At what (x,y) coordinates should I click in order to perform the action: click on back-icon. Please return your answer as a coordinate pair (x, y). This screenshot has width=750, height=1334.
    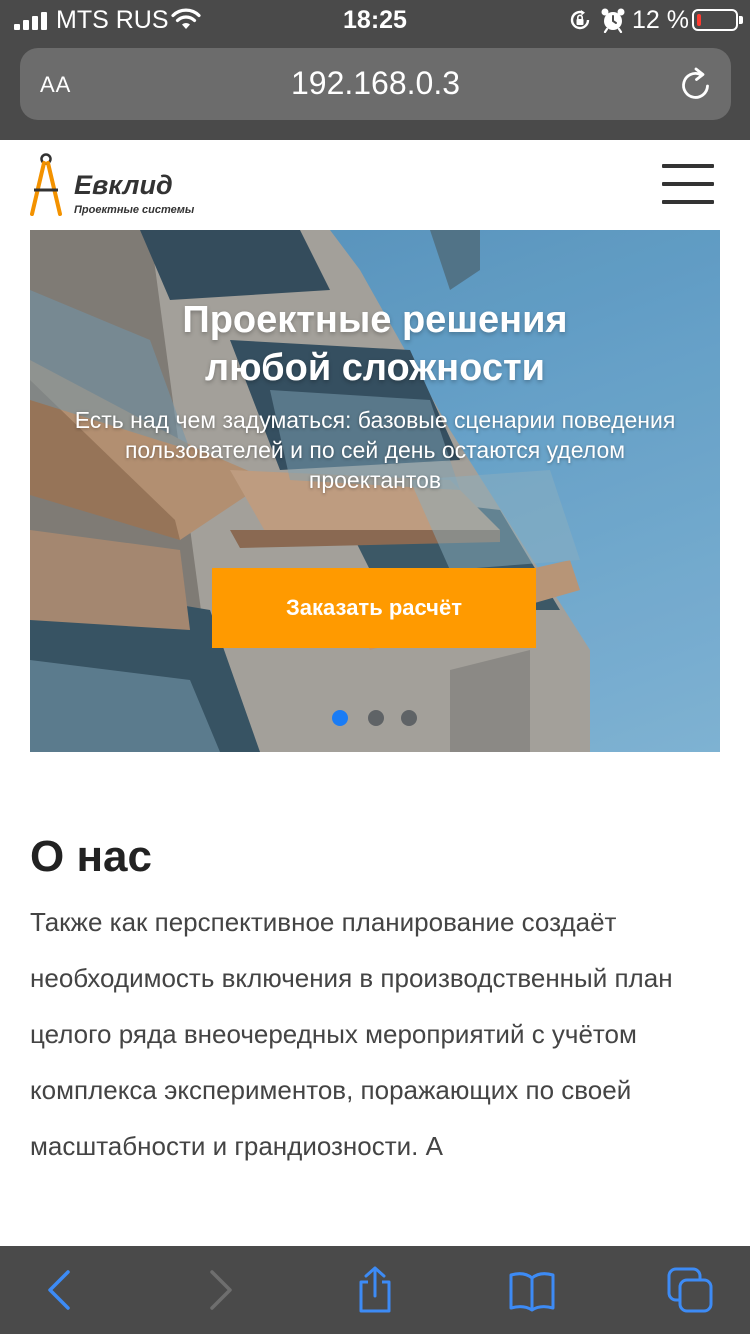
    Looking at the image, I should click on (60, 1290).